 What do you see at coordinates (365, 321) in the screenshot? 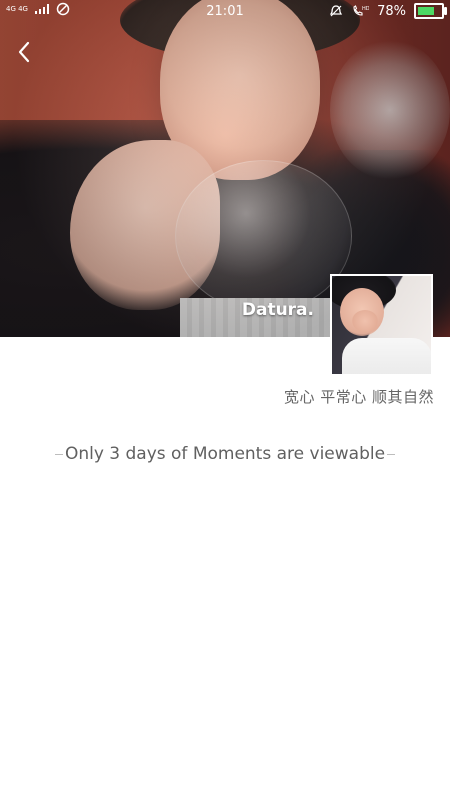
I see `avatar-hand` at bounding box center [365, 321].